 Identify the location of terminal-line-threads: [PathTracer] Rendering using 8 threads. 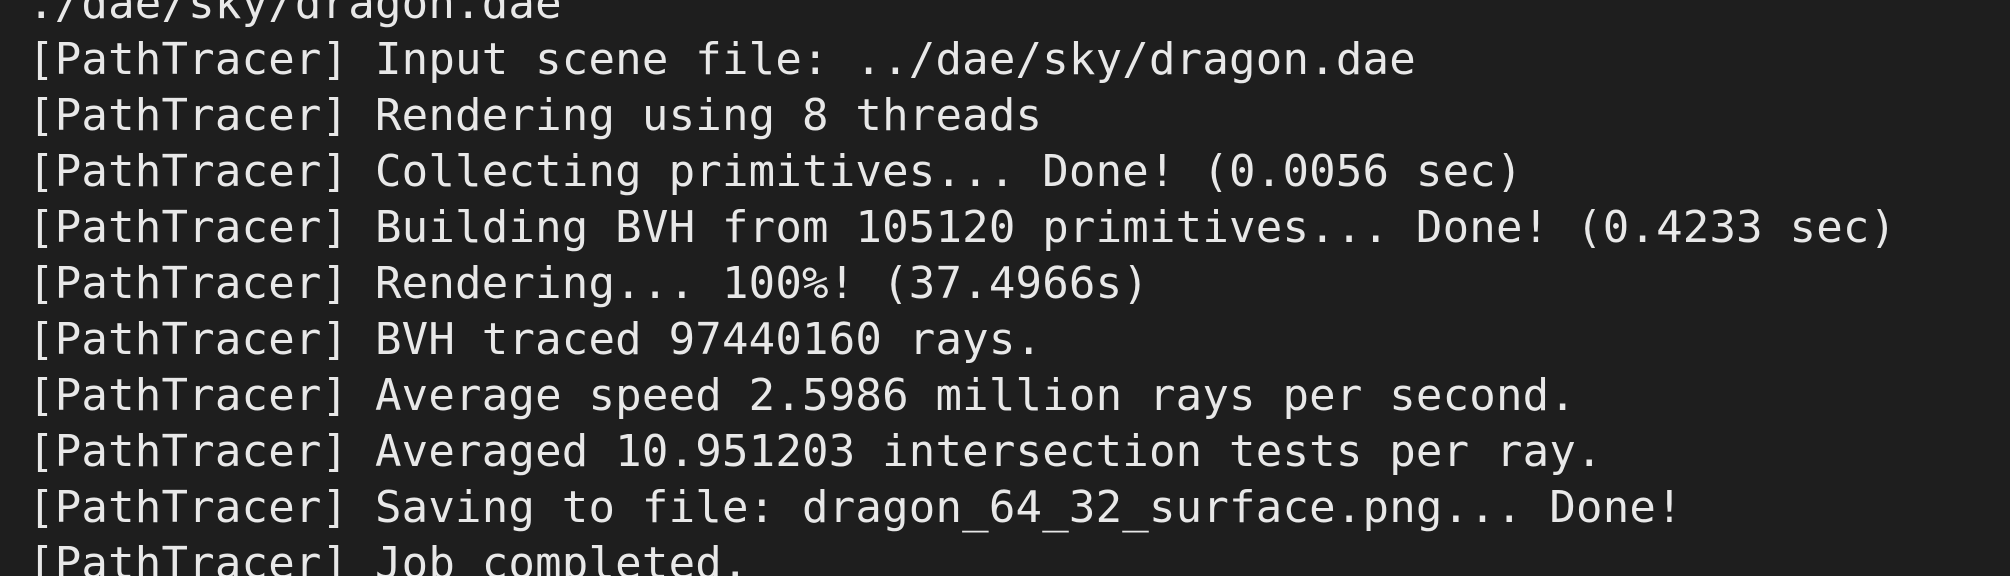
(535, 115).